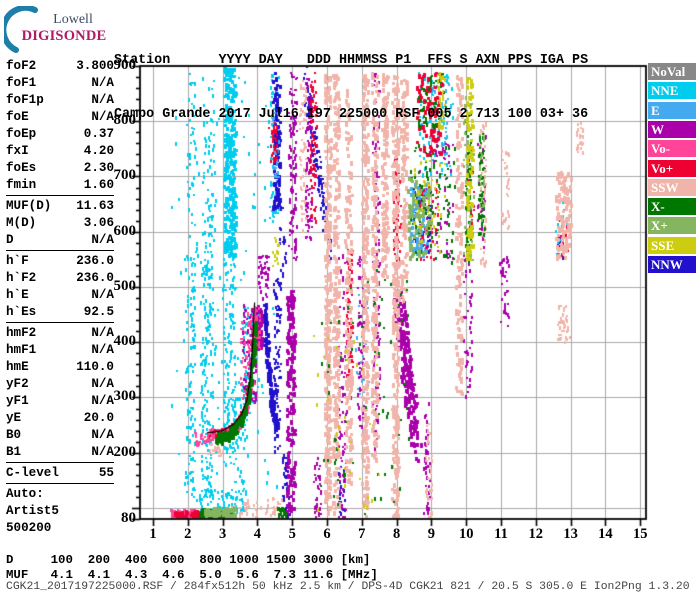  Describe the element at coordinates (21, 66) in the screenshot. I see `param-label: foF2` at that location.